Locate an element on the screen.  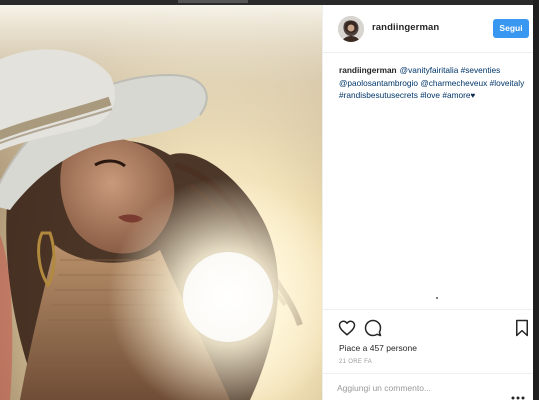
save-button is located at coordinates (522, 328).